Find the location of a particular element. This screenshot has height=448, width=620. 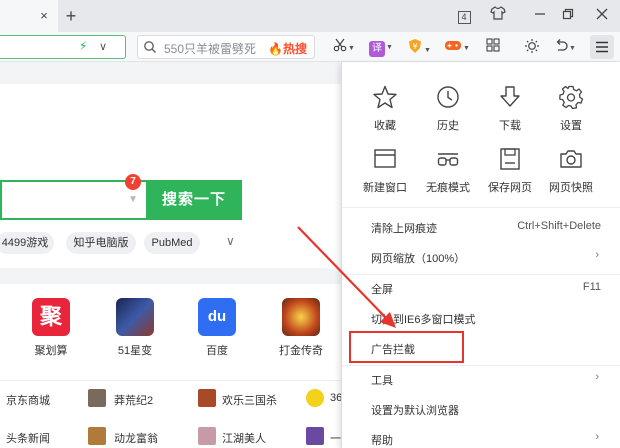

baidu-icon: du is located at coordinates (217, 317).